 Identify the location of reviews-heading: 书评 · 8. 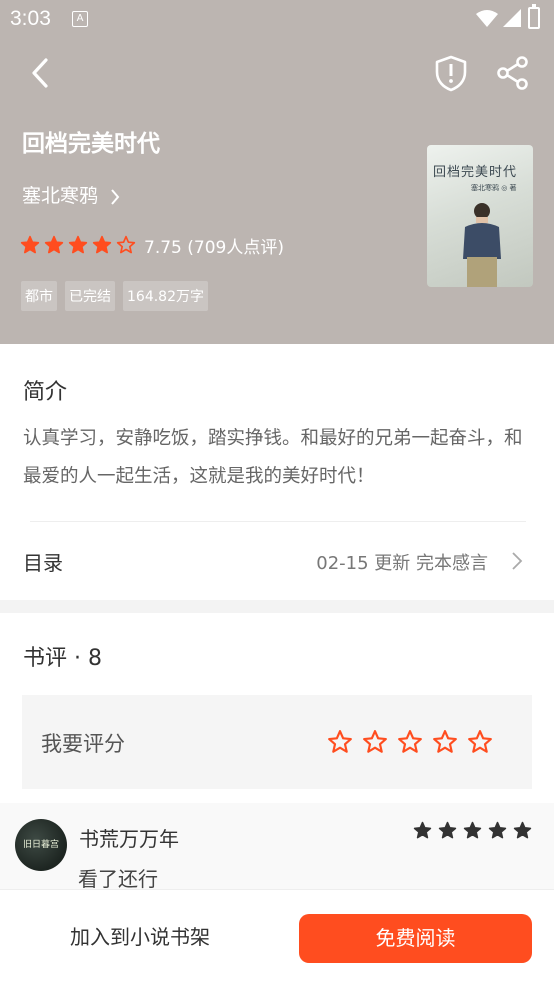
(62, 658).